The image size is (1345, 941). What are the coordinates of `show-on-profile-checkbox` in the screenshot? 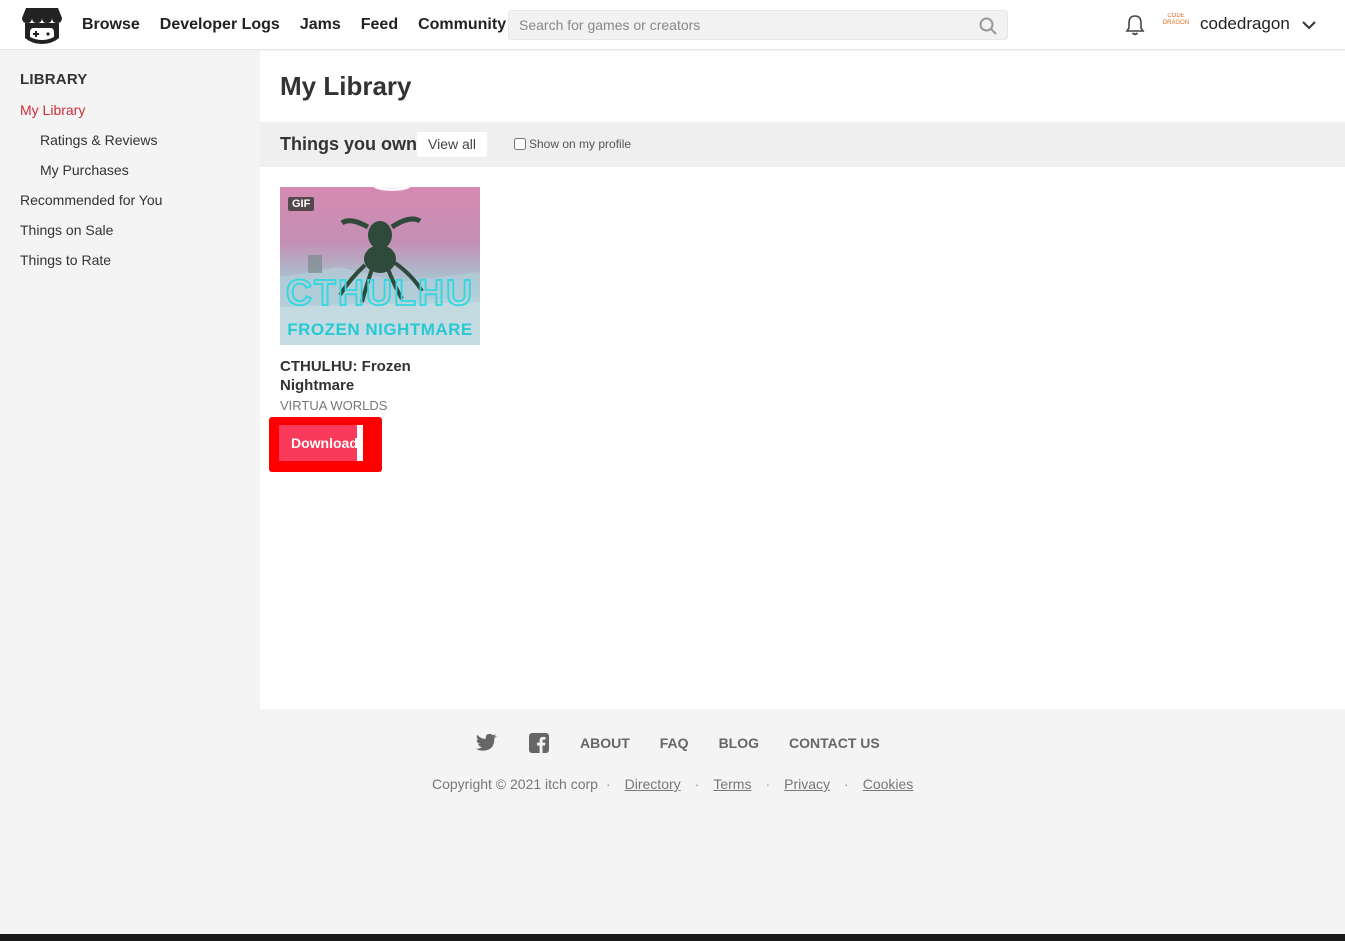 It's located at (520, 144).